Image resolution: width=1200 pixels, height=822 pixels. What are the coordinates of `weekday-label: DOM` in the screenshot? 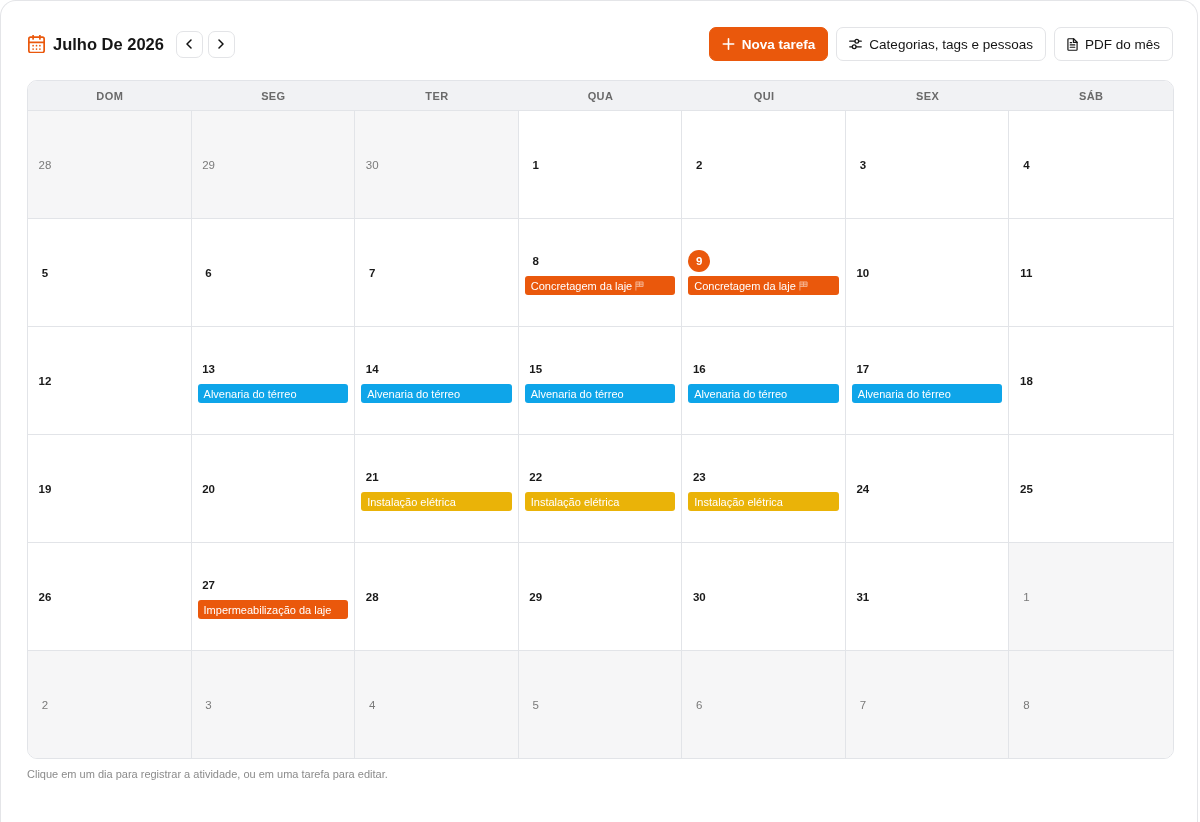 It's located at (110, 96).